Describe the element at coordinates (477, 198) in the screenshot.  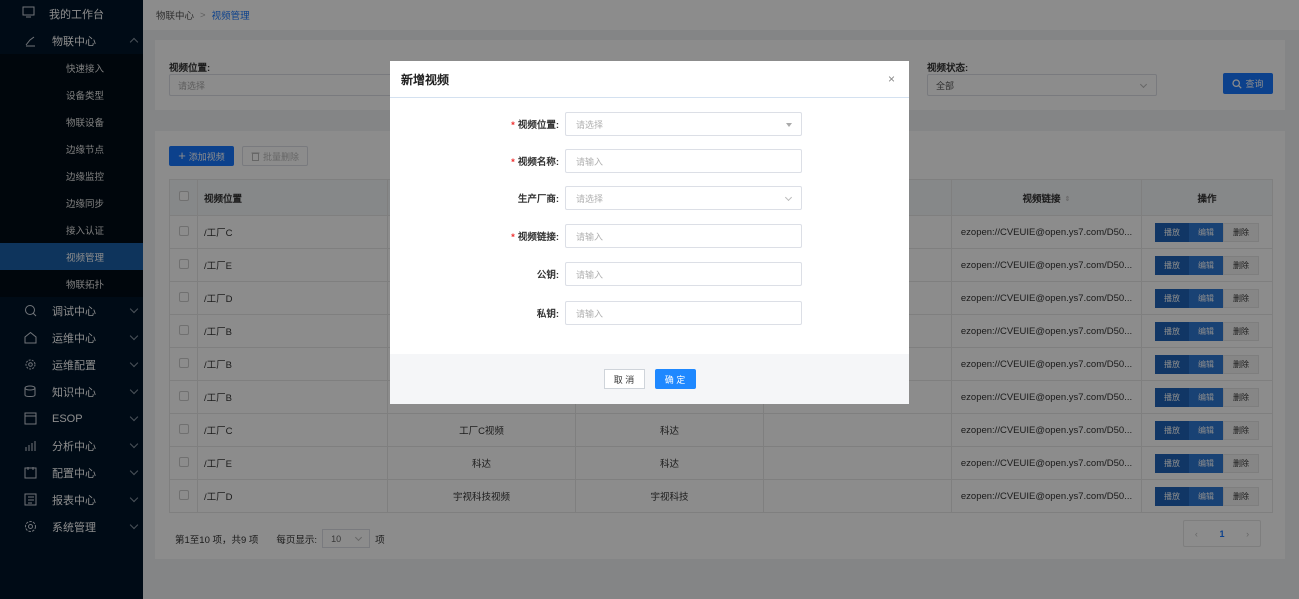
I see `field-label: 生产厂商:` at that location.